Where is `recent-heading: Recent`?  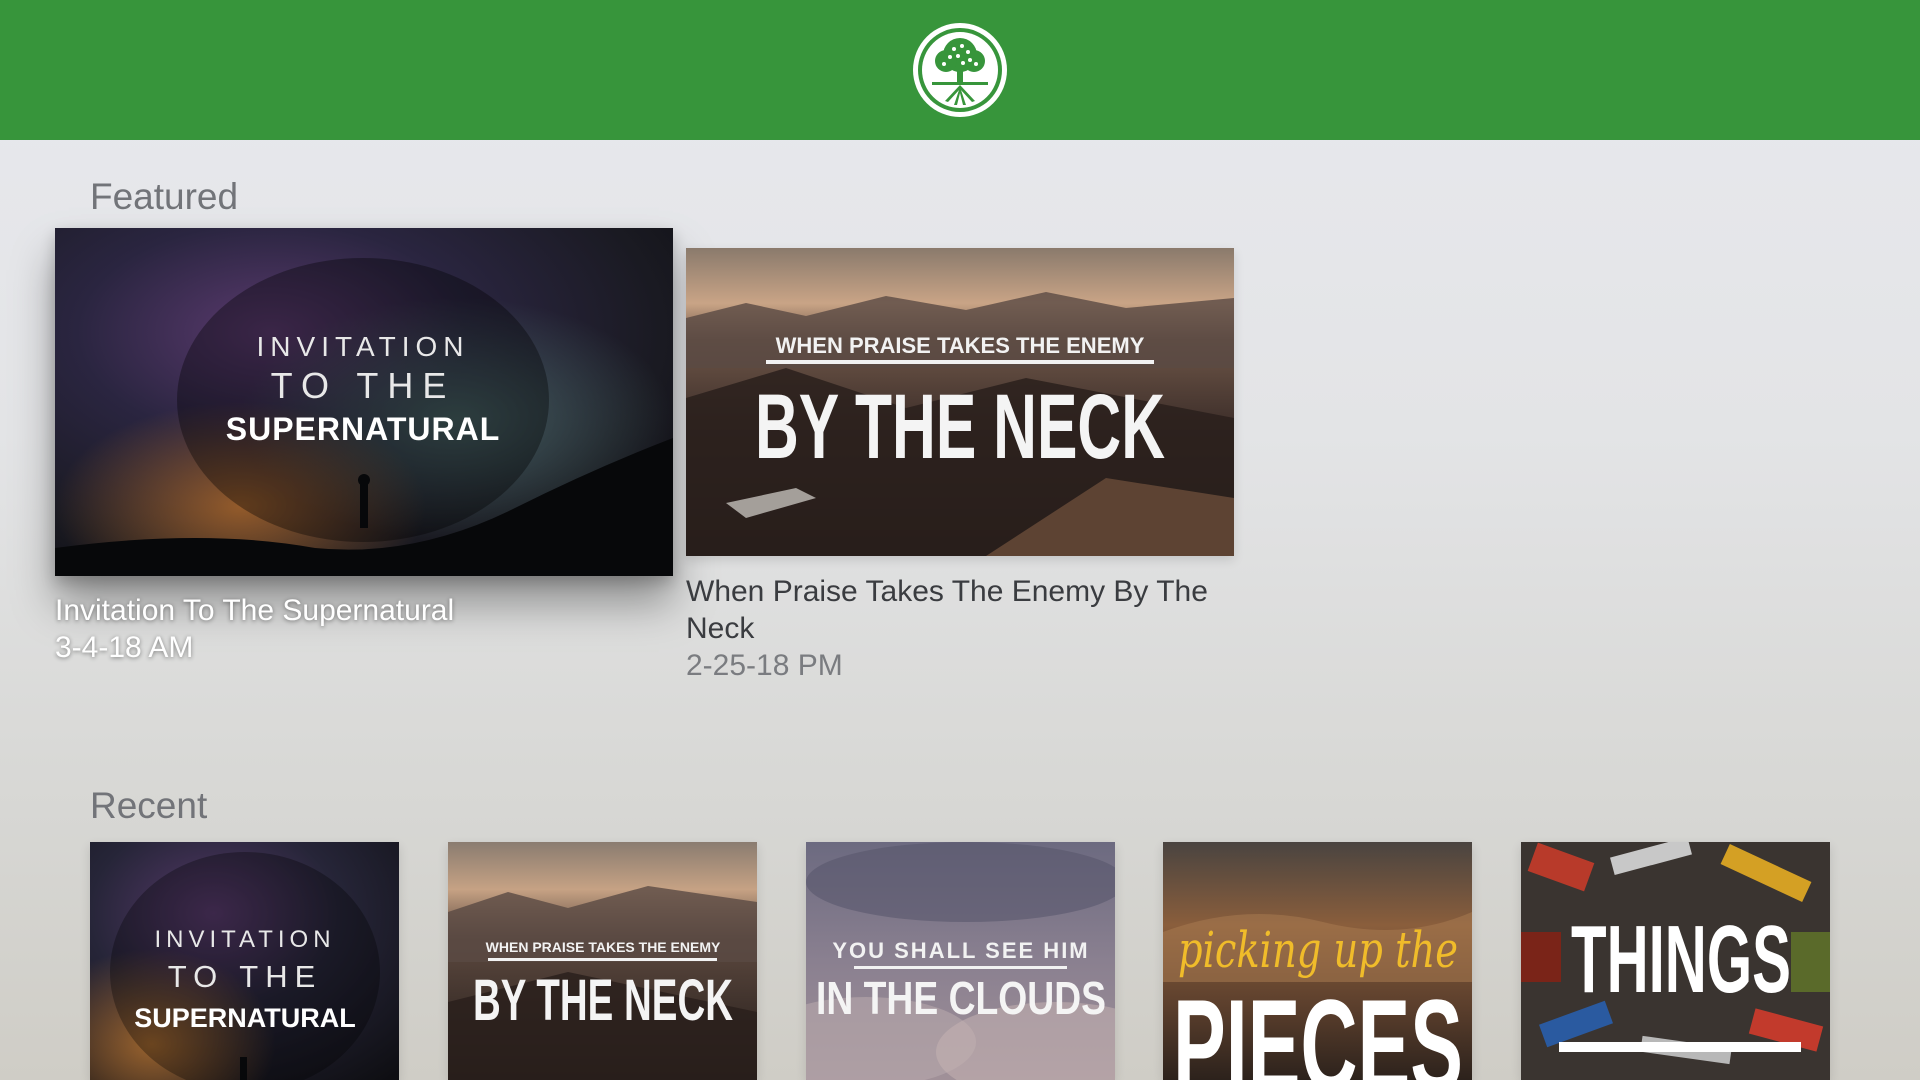
recent-heading: Recent is located at coordinates (149, 805).